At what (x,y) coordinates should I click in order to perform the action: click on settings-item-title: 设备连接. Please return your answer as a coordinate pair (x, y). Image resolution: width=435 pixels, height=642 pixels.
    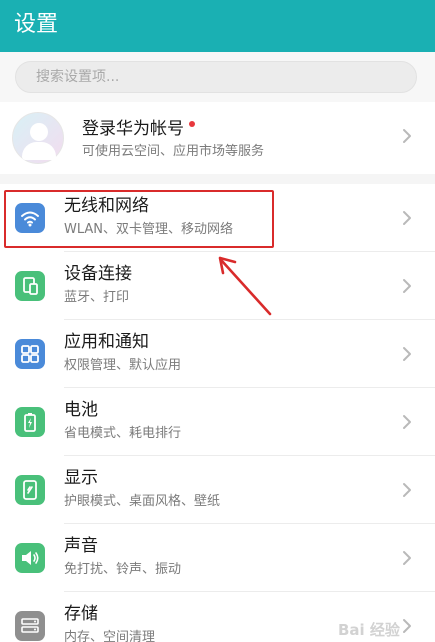
    Looking at the image, I should click on (98, 274).